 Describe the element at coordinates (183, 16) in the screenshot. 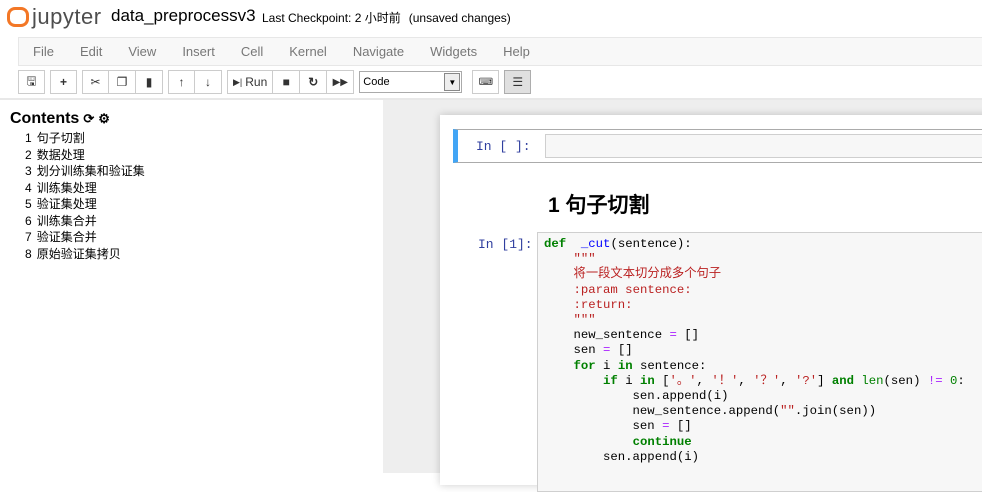

I see `notebook-name: data_preprocessv3` at that location.